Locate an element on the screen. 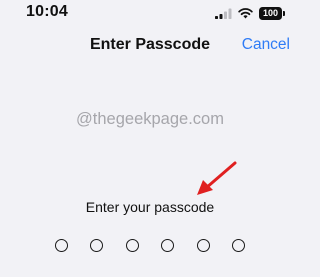 The image size is (320, 277). passcode-prompt: Enter your passcode is located at coordinates (150, 207).